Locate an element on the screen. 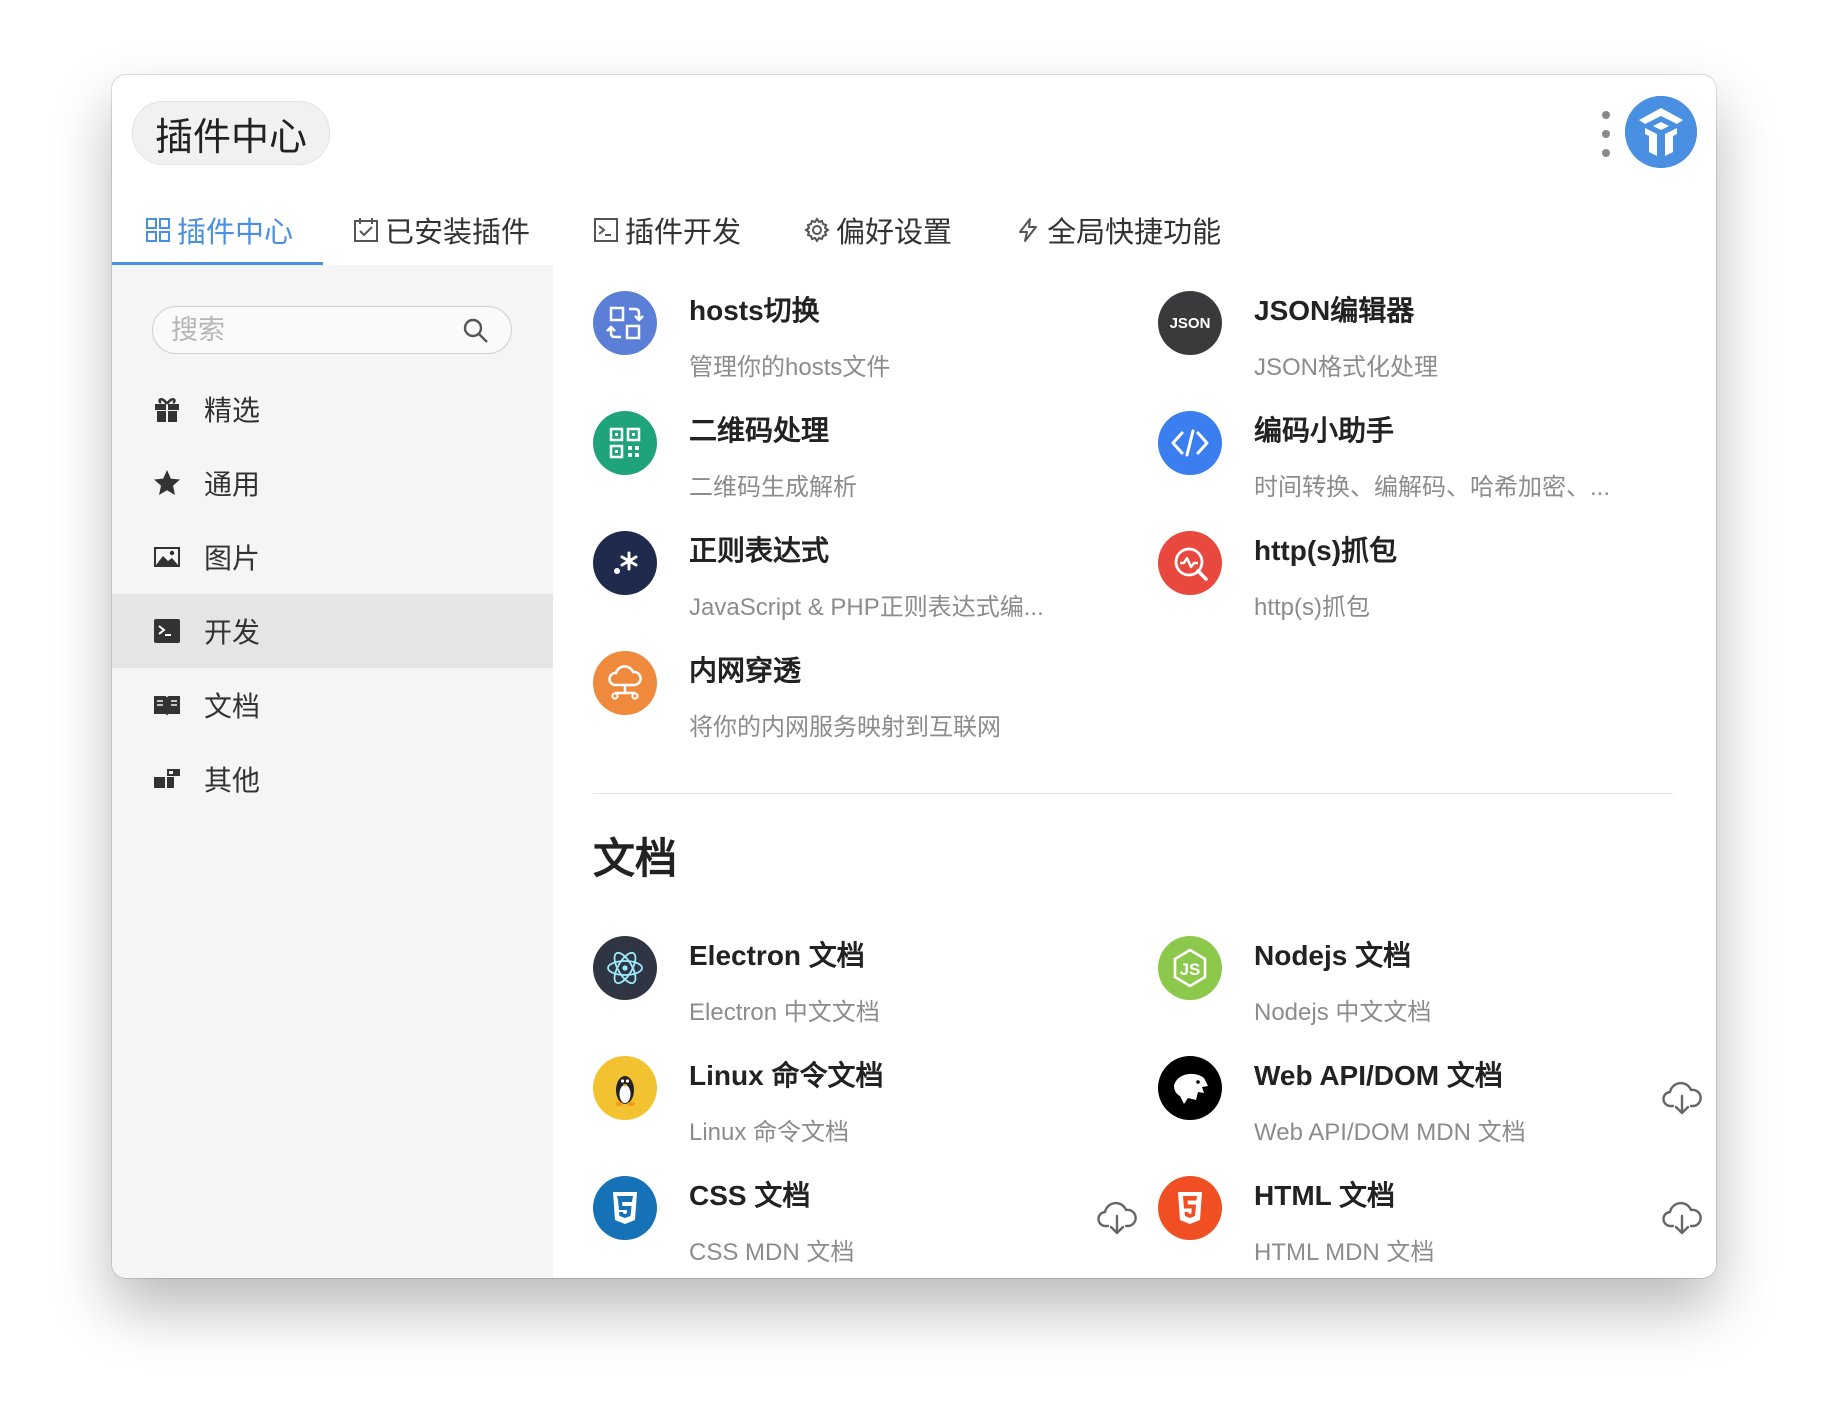 The width and height of the screenshot is (1824, 1424). sidebar-item-images: 图片 is located at coordinates (332, 557).